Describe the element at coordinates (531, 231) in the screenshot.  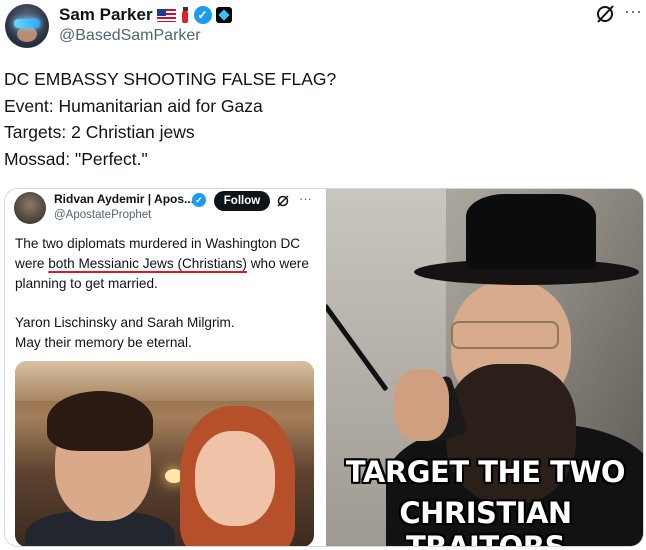
I see `meme-hat-top` at that location.